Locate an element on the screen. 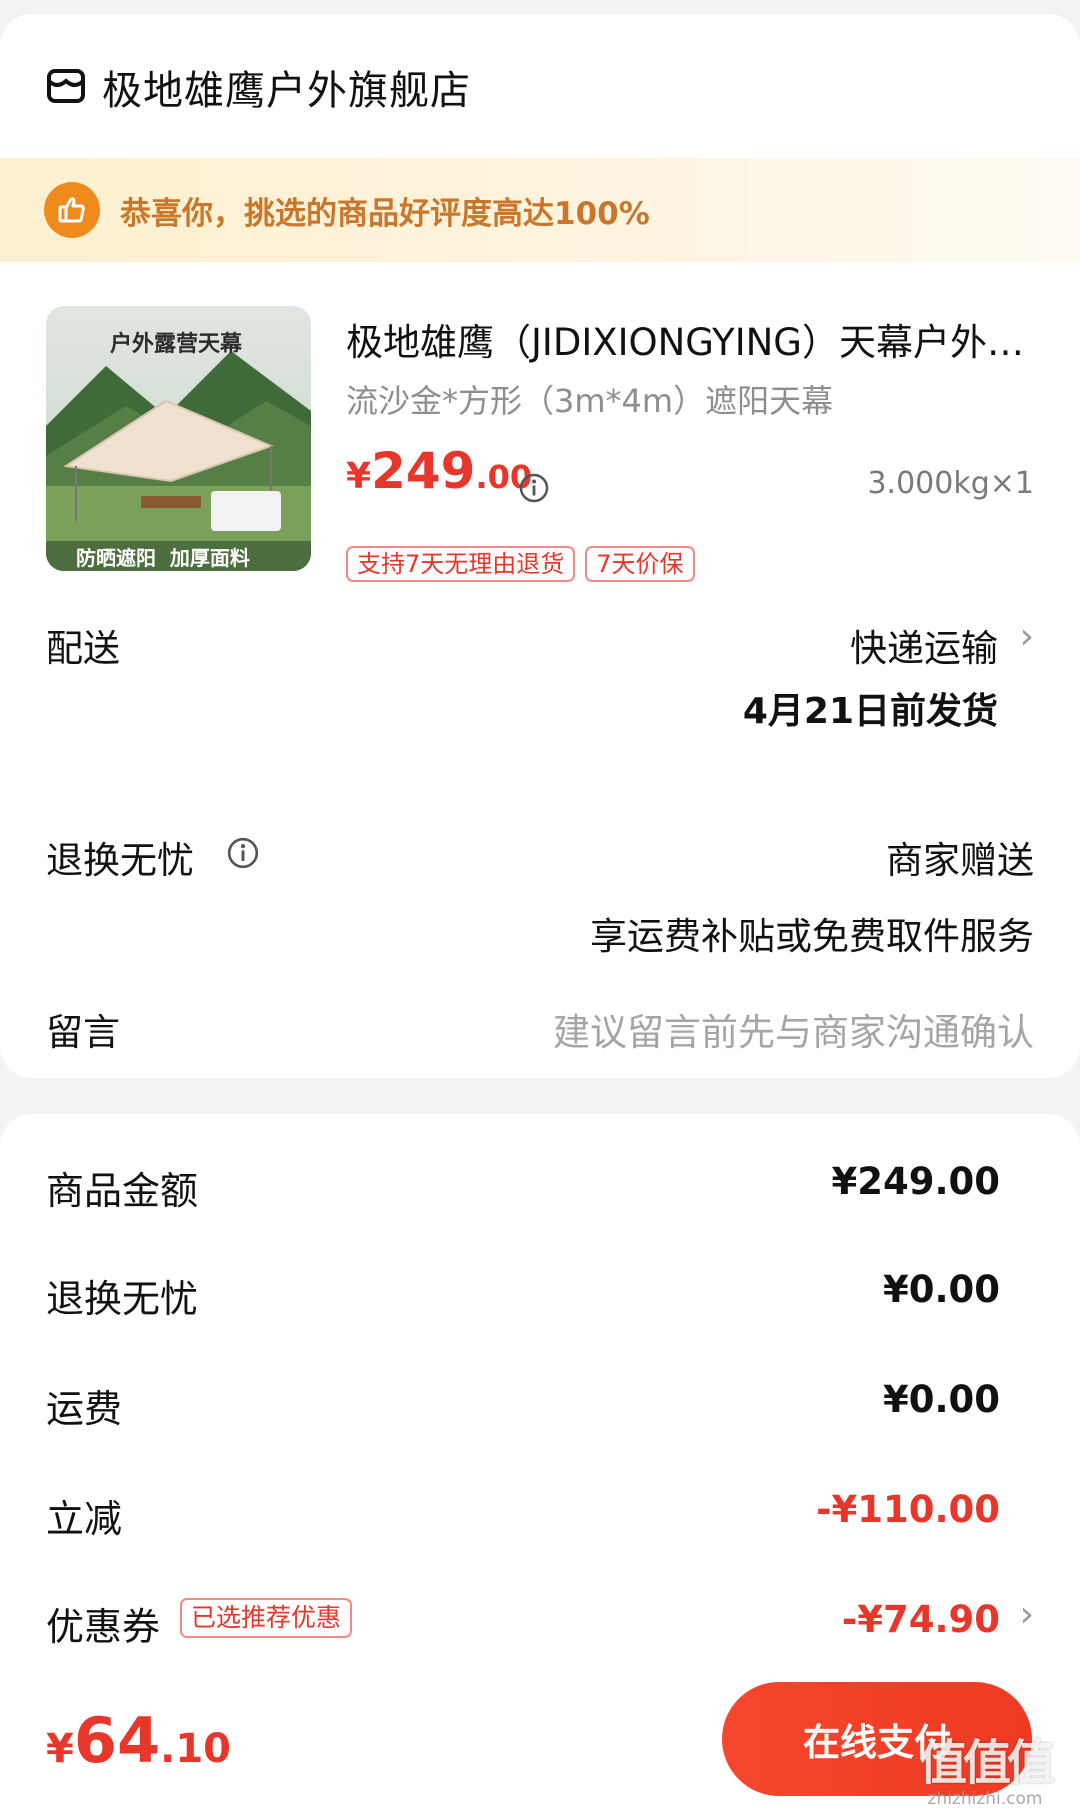  tag-7day-return: 支持7天无理由退货 is located at coordinates (461, 564).